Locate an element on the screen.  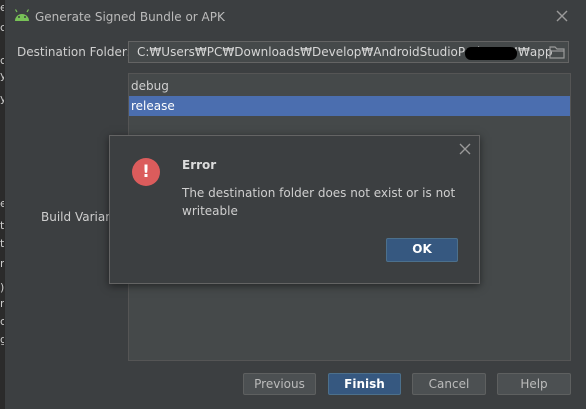
variant-item-debug: debug is located at coordinates (349, 86).